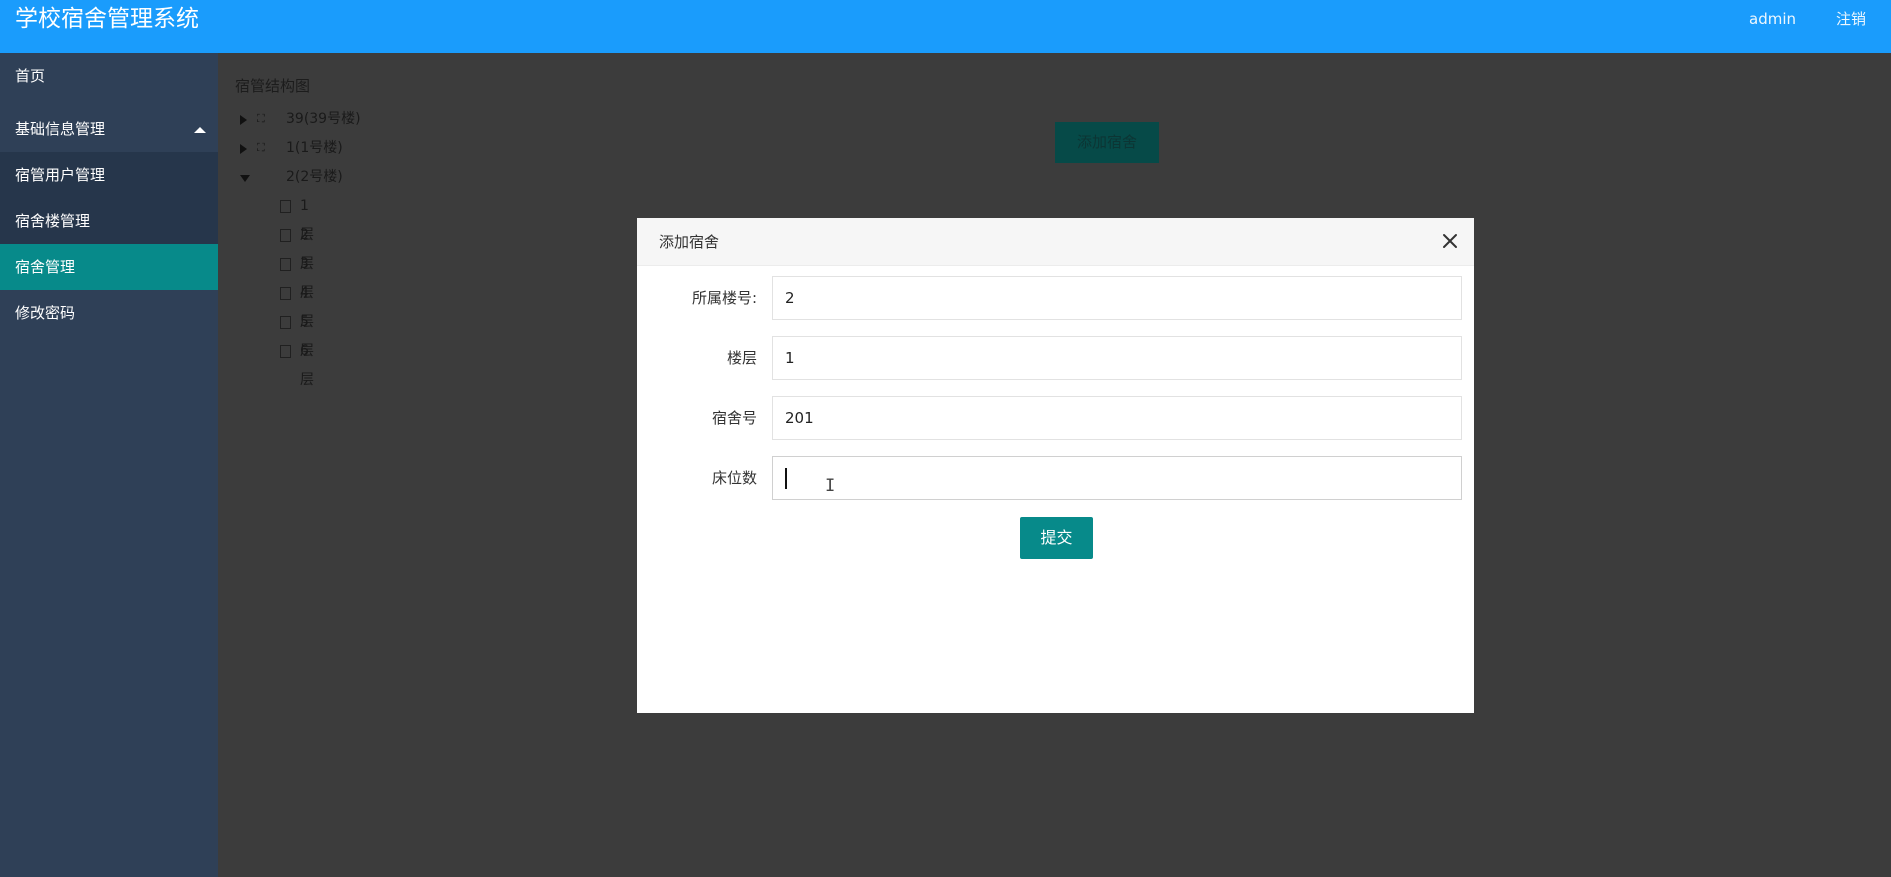  What do you see at coordinates (314, 148) in the screenshot?
I see `tree-node-label: 1(1号楼)` at bounding box center [314, 148].